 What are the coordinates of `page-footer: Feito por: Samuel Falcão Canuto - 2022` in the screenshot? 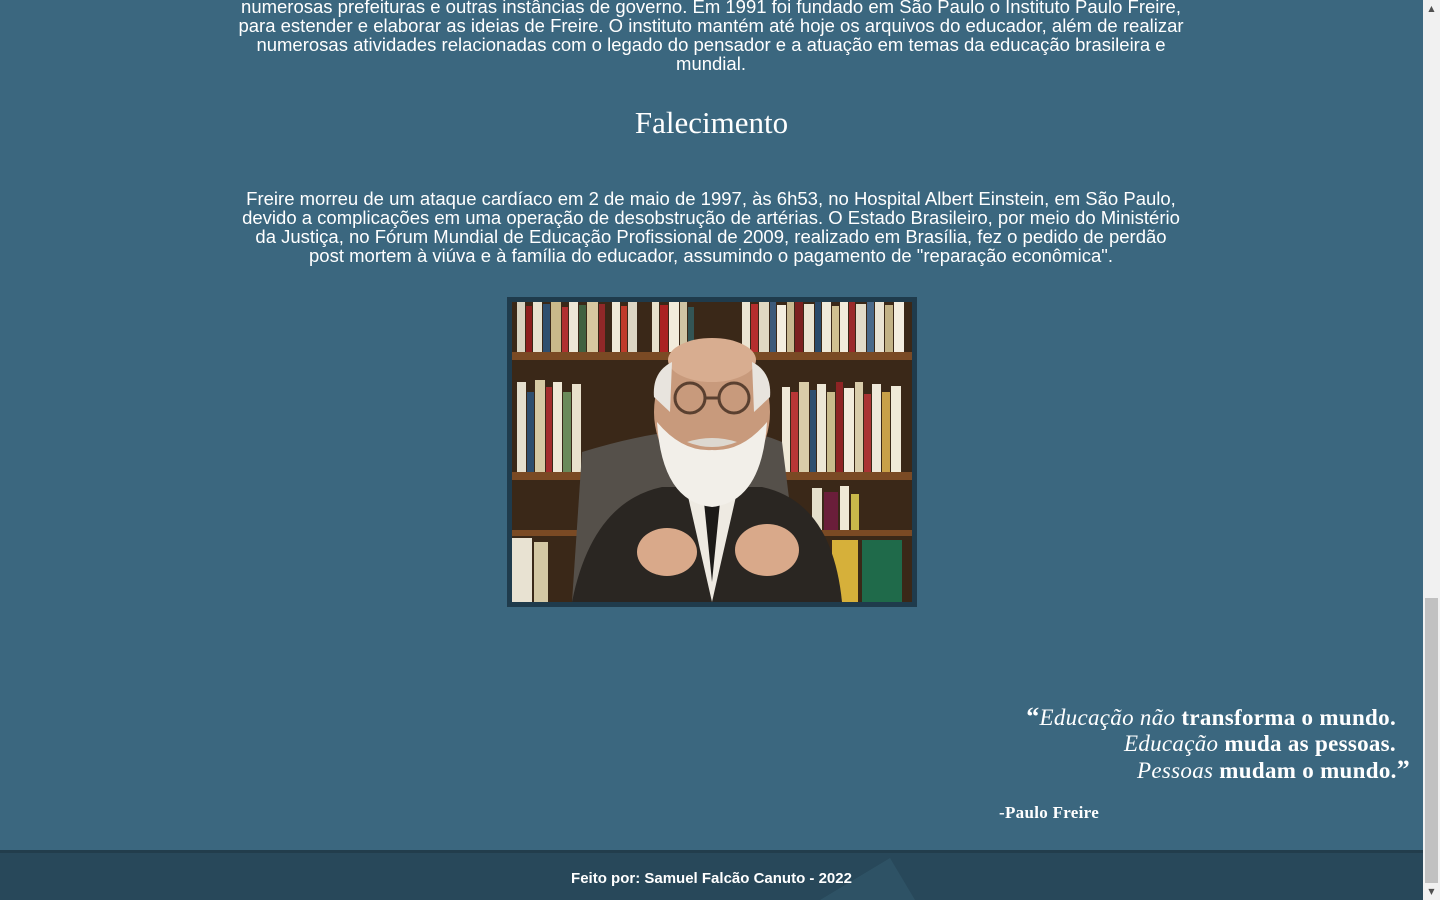 It's located at (711, 875).